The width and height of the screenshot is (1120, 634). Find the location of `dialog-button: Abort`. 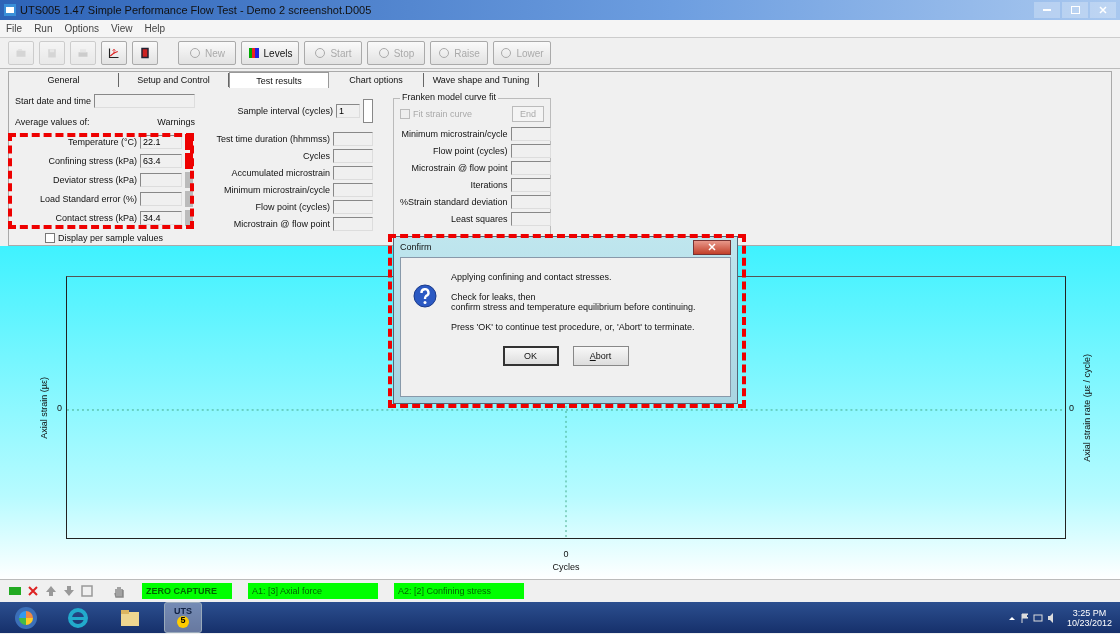

dialog-button: Abort is located at coordinates (600, 356).